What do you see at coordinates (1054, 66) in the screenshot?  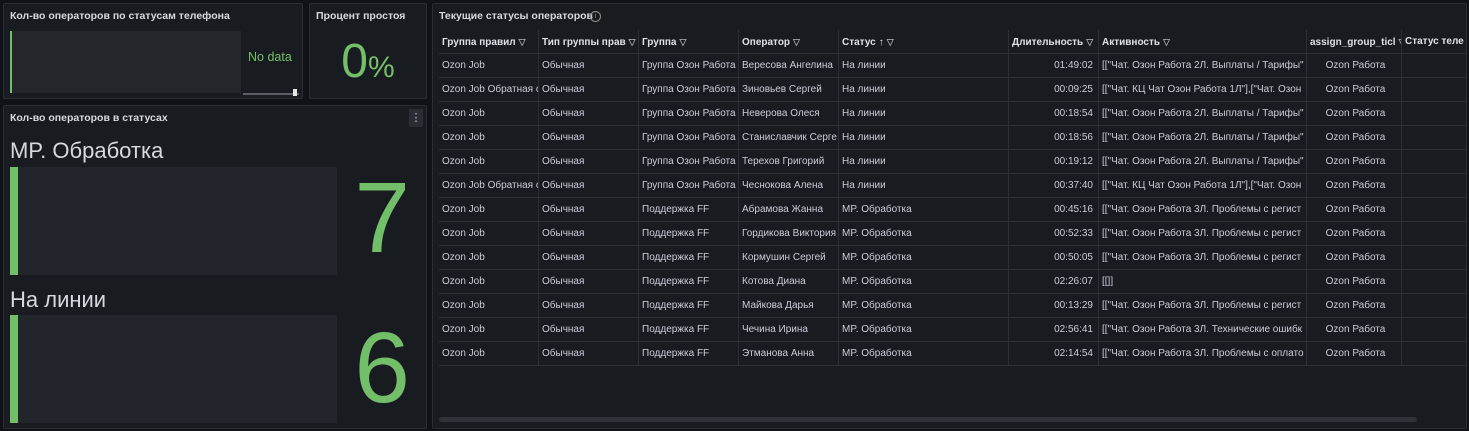 I see `table-cell: 01:49:02` at bounding box center [1054, 66].